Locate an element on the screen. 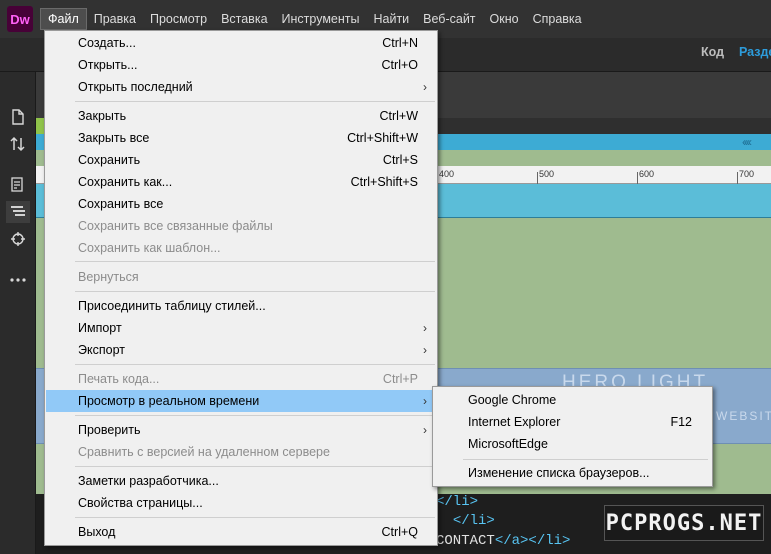  menu-help: Справка is located at coordinates (557, 19).